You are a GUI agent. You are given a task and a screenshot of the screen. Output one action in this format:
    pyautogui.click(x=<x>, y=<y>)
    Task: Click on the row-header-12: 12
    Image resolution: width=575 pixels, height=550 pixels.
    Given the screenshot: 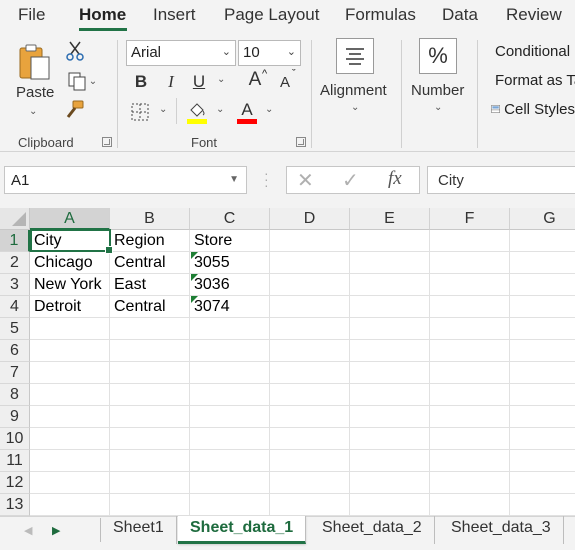 What is the action you would take?
    pyautogui.click(x=15, y=483)
    